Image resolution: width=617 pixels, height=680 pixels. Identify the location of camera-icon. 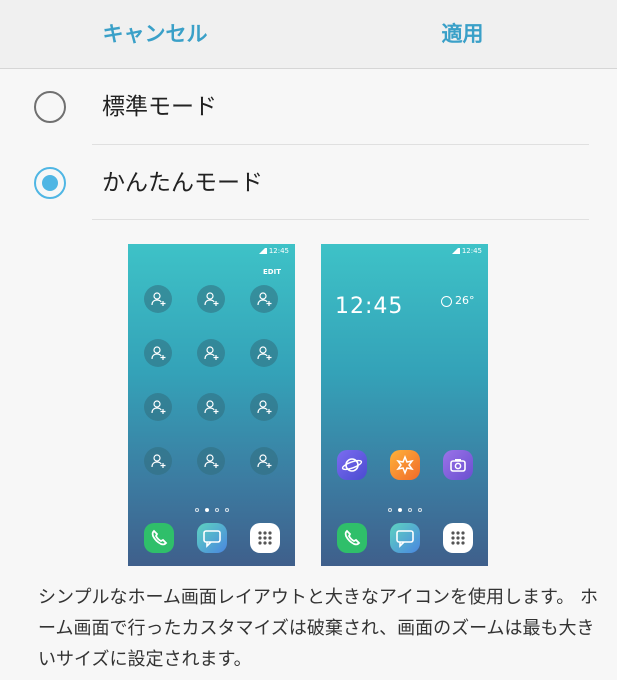
(458, 465).